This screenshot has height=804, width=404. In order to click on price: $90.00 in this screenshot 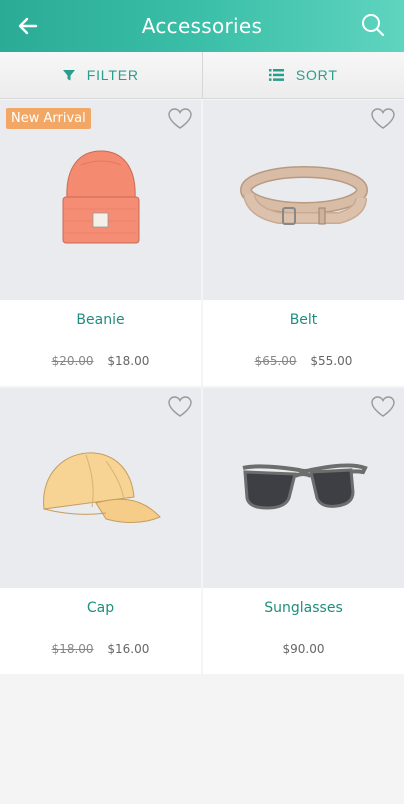, I will do `click(303, 649)`.